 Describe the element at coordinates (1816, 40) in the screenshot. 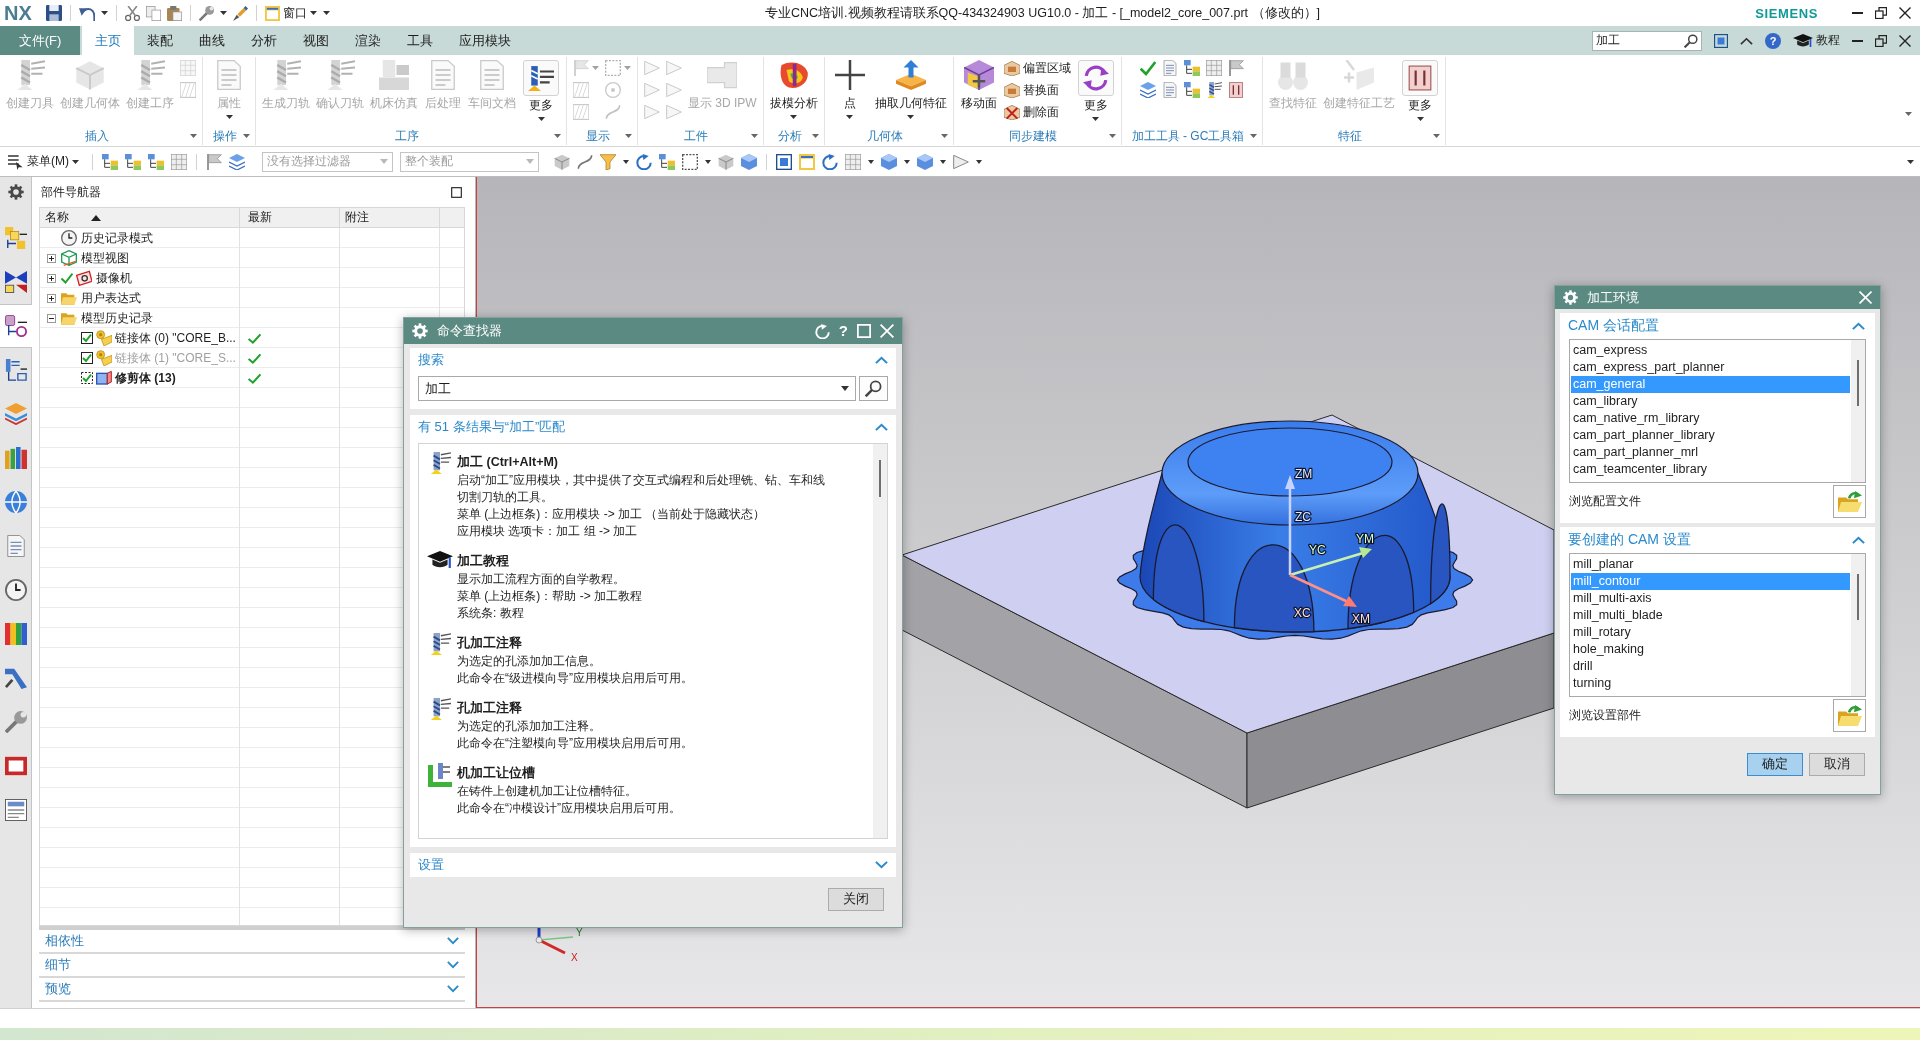

I see `tutorial-button: 教程` at that location.